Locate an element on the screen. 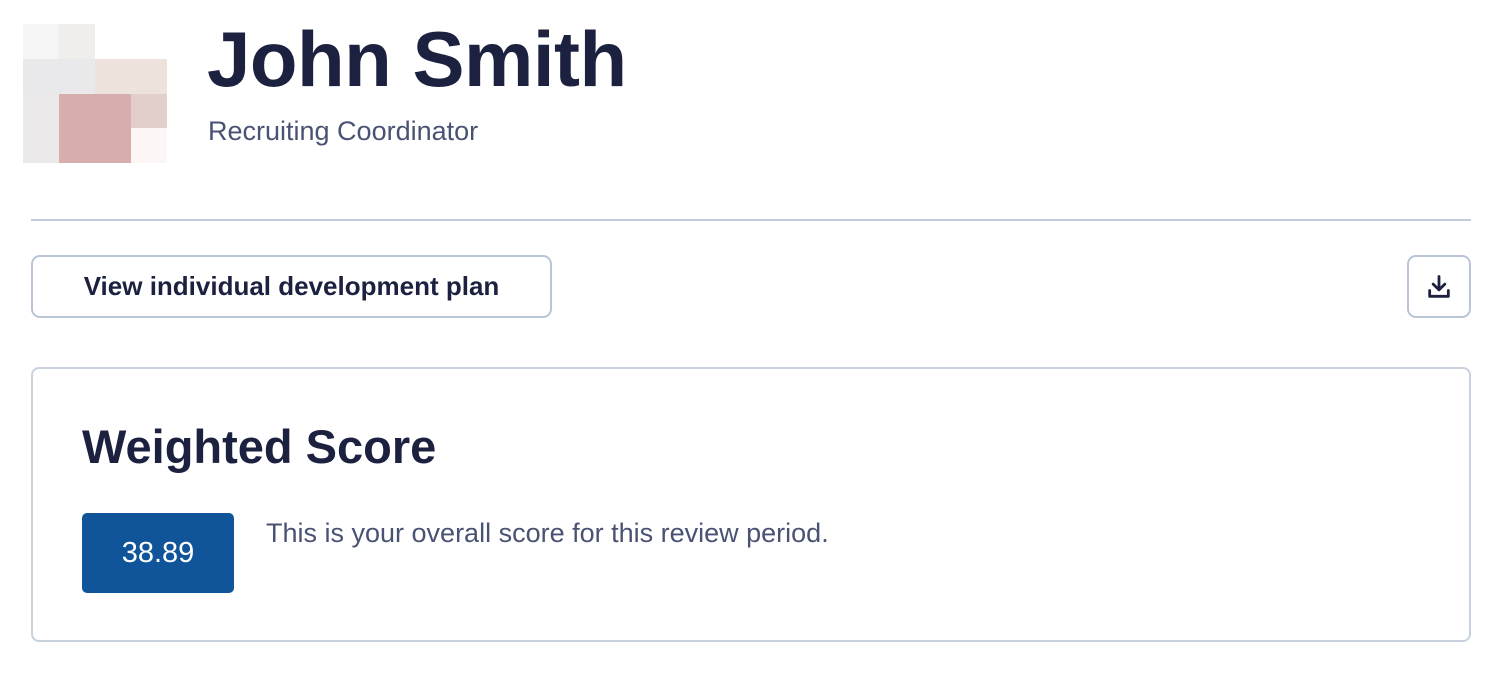  header-divider is located at coordinates (751, 220).